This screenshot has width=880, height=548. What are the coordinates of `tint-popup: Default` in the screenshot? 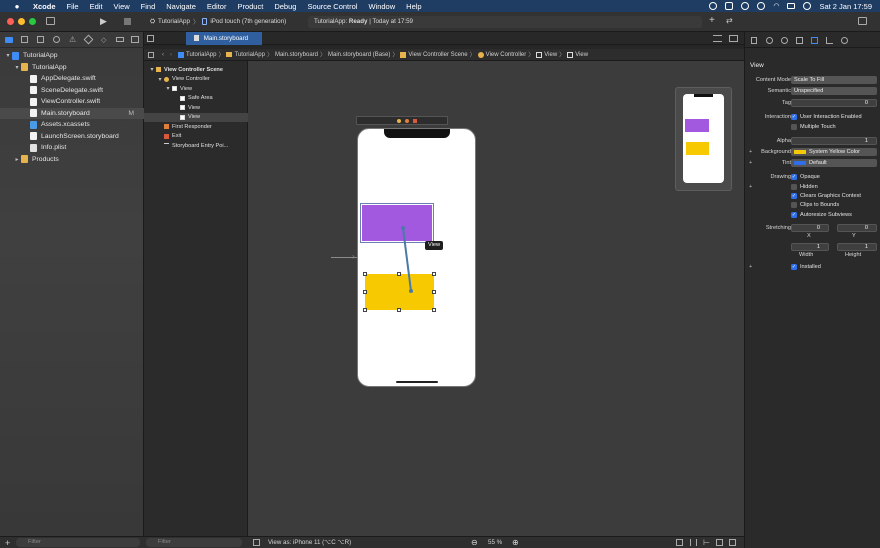 It's located at (834, 162).